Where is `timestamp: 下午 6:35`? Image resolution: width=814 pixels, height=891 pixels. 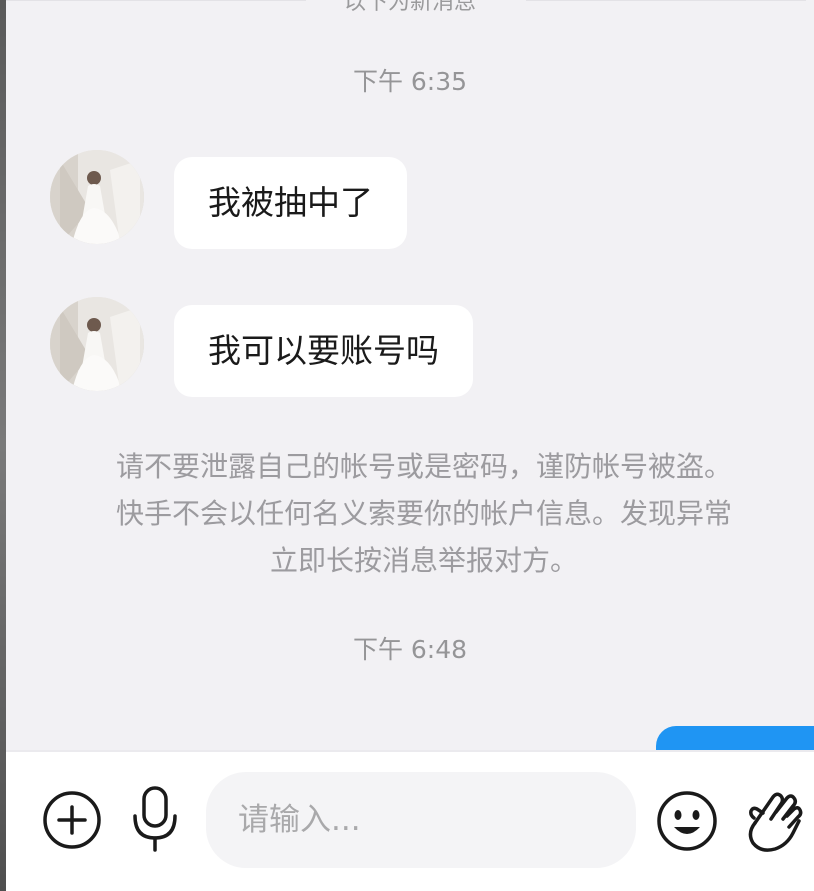 timestamp: 下午 6:35 is located at coordinates (410, 81).